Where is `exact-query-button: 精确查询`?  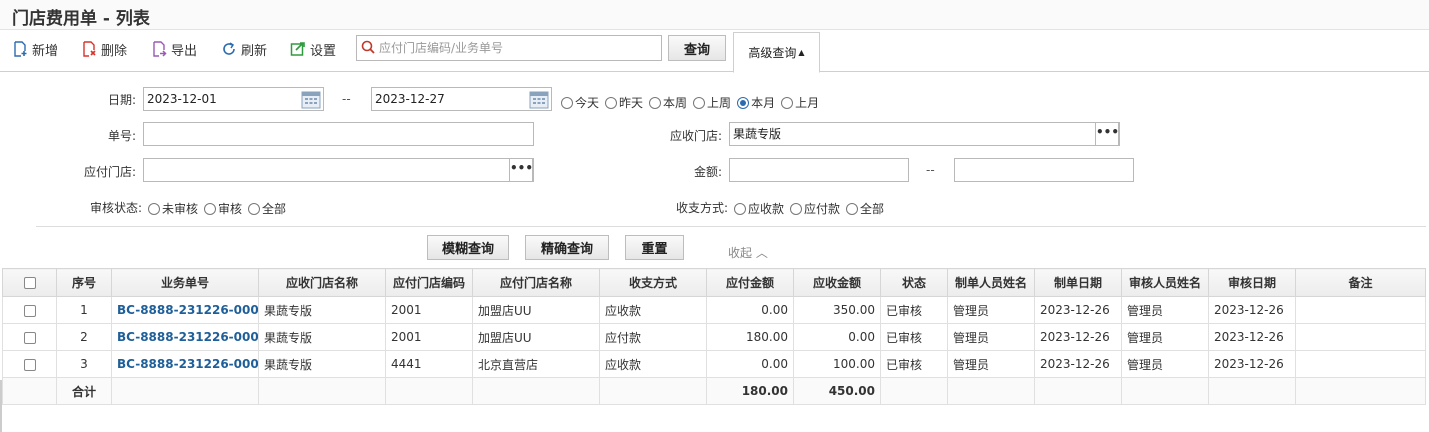 exact-query-button: 精确查询 is located at coordinates (567, 247).